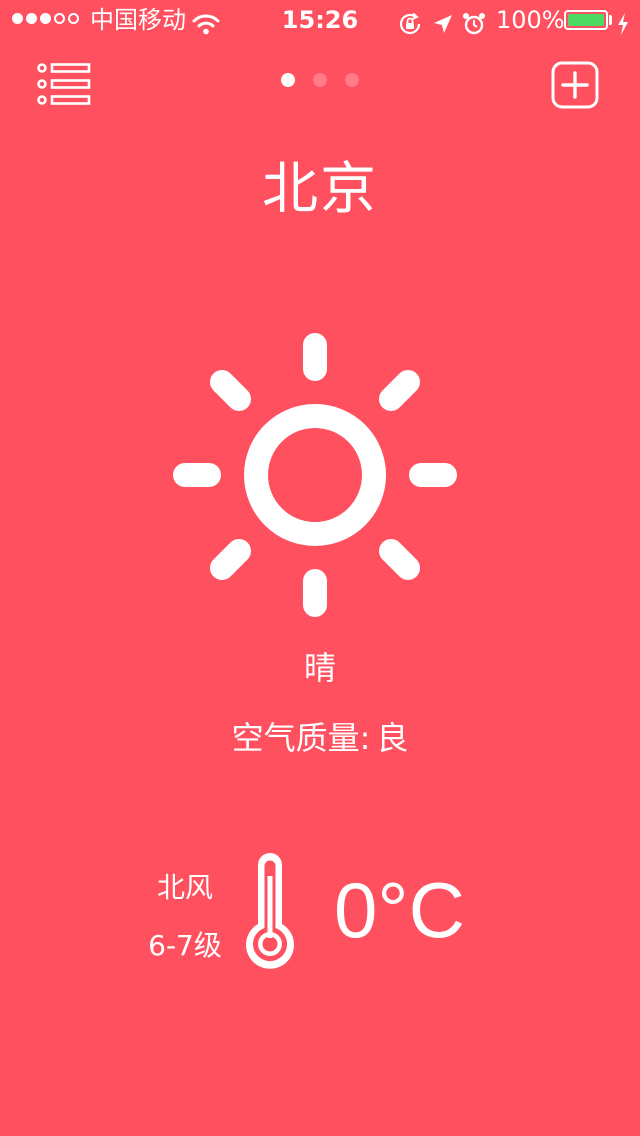 This screenshot has height=1136, width=640. I want to click on city-name: 北京, so click(320, 189).